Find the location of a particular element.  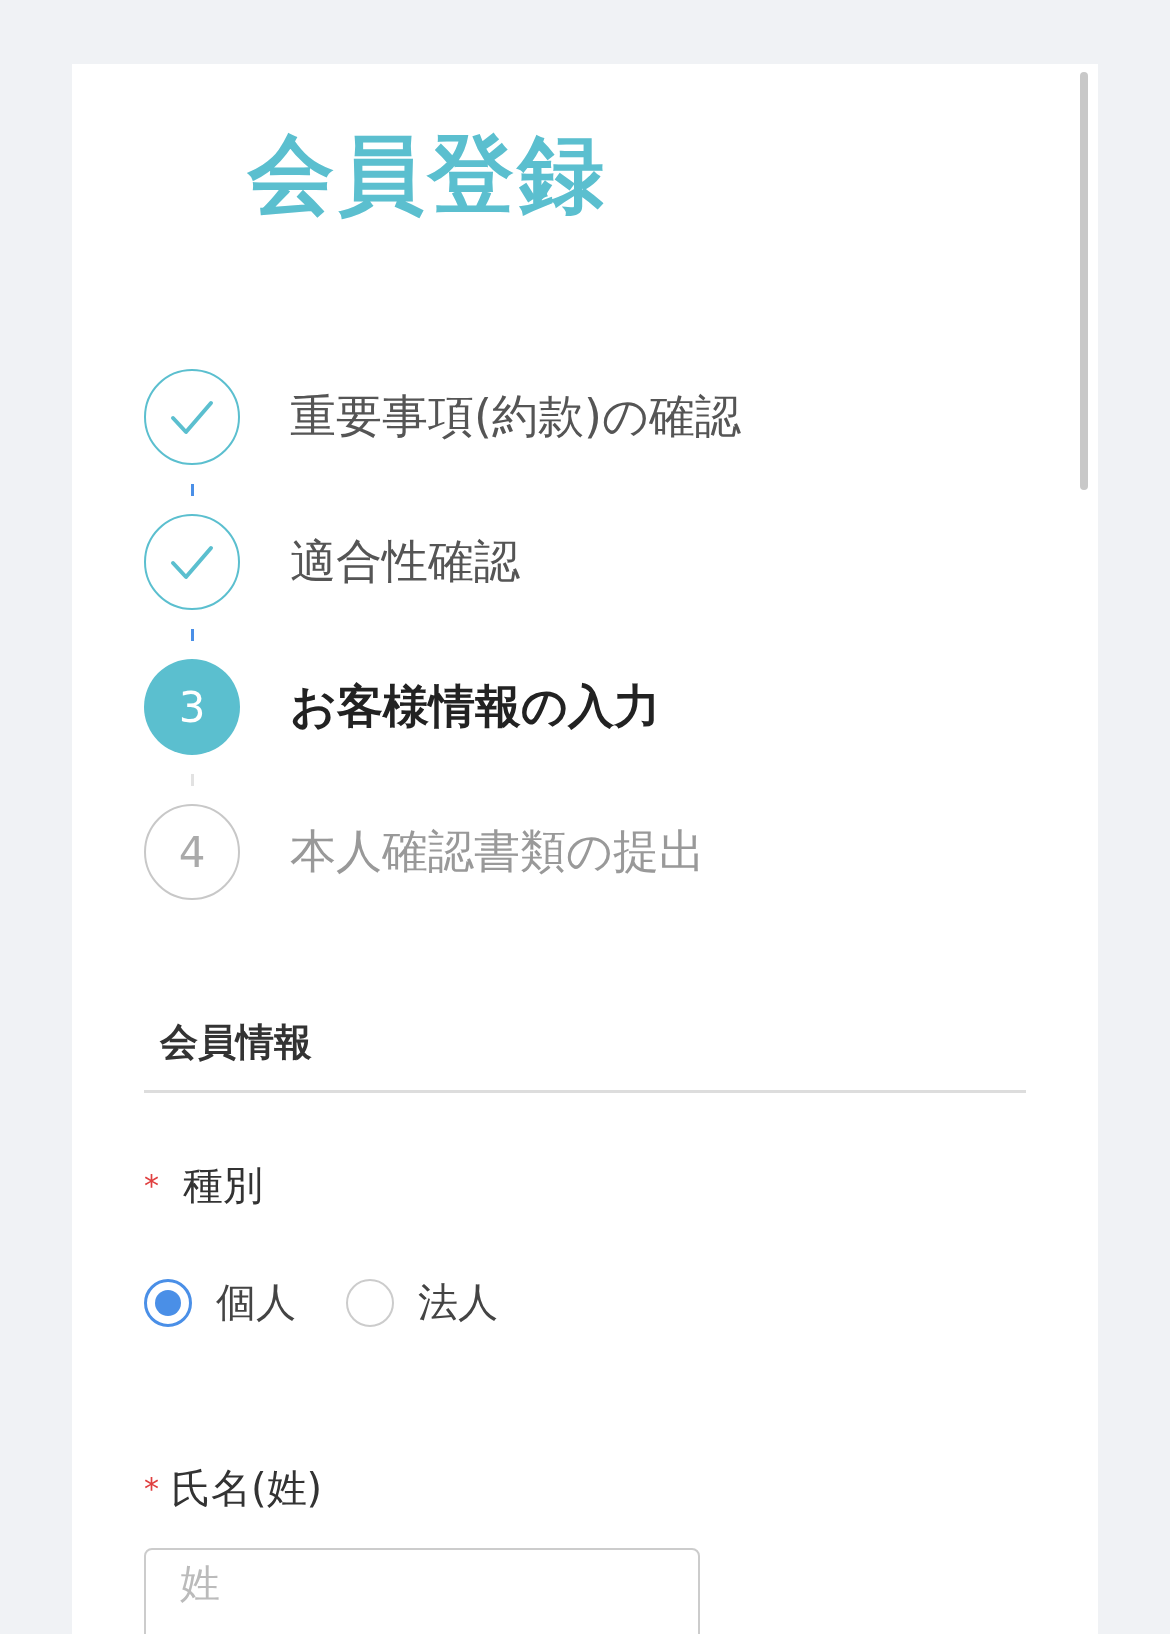

radio-option: 法人 is located at coordinates (422, 1302).